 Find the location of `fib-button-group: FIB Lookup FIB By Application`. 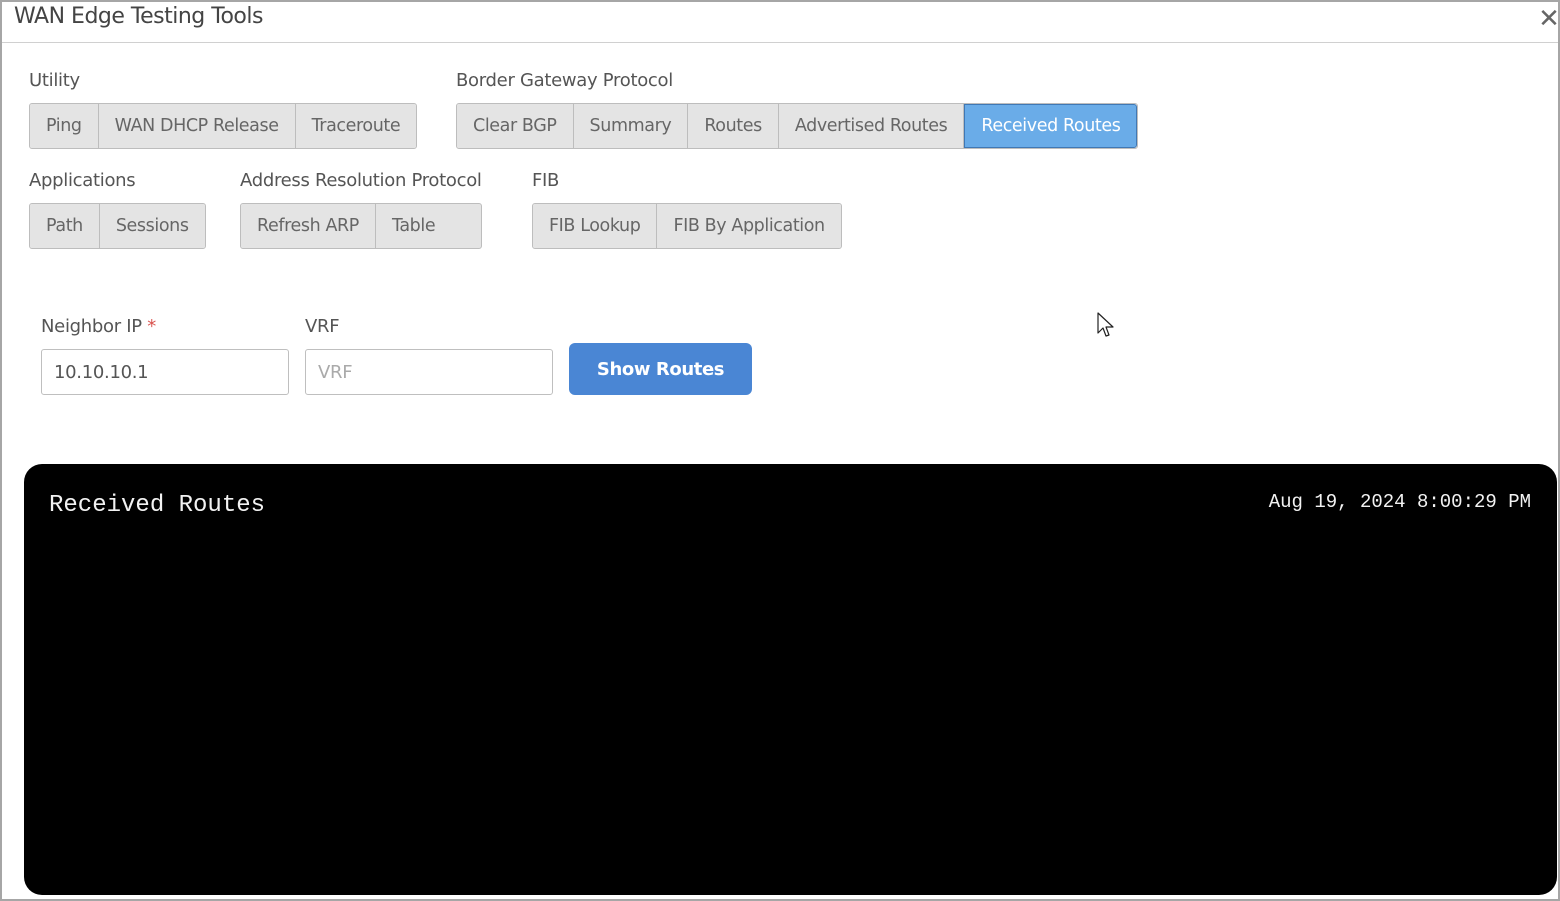

fib-button-group: FIB Lookup FIB By Application is located at coordinates (687, 226).